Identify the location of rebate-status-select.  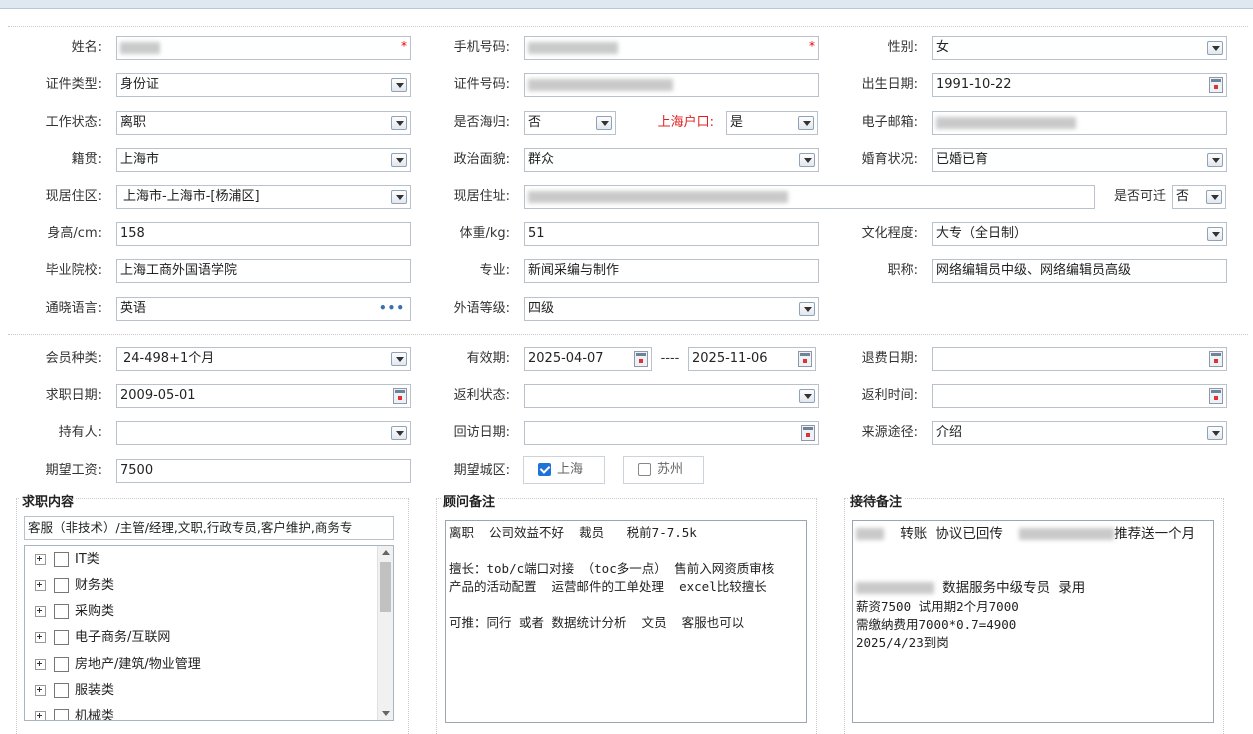
(671, 396).